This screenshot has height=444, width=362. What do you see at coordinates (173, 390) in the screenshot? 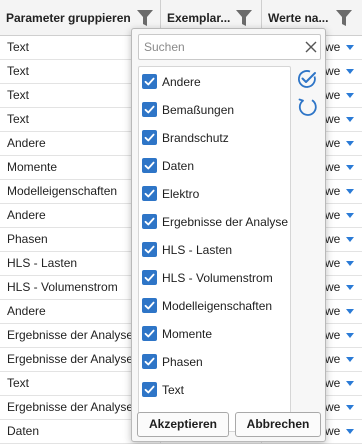
I see `filter-option-label: Text` at bounding box center [173, 390].